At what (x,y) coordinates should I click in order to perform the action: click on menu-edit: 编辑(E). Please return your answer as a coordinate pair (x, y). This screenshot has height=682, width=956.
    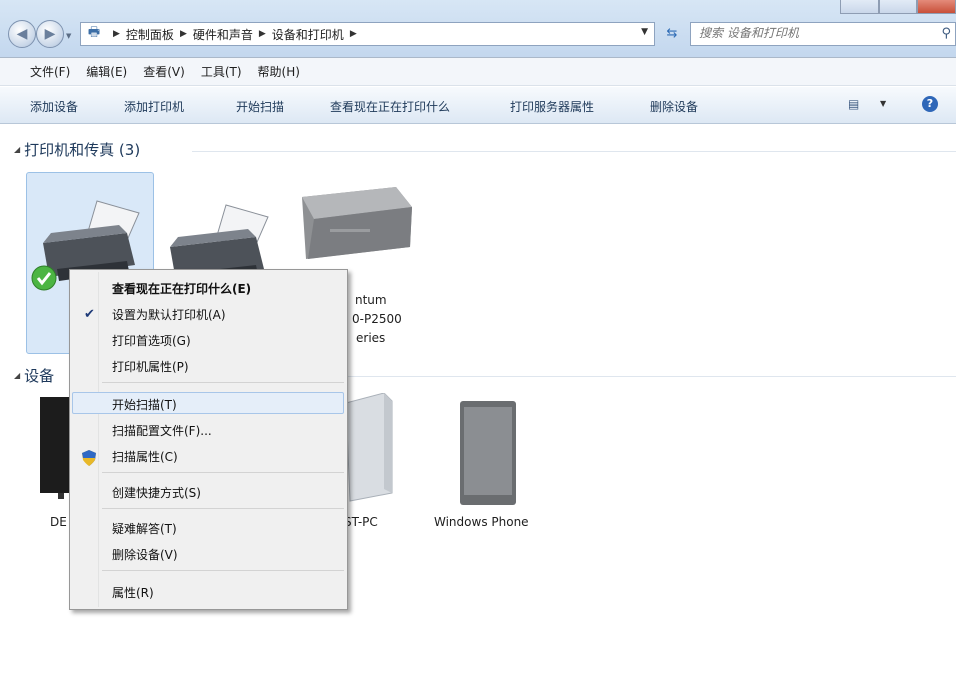
    Looking at the image, I should click on (106, 71).